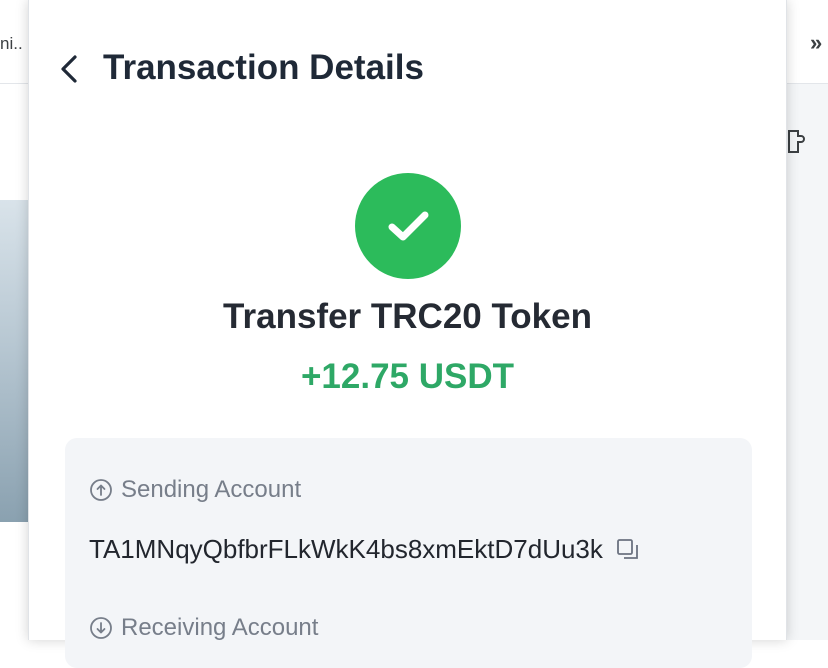 The image size is (828, 668). Describe the element at coordinates (211, 489) in the screenshot. I see `sending-account-label-text: Sending Account` at that location.